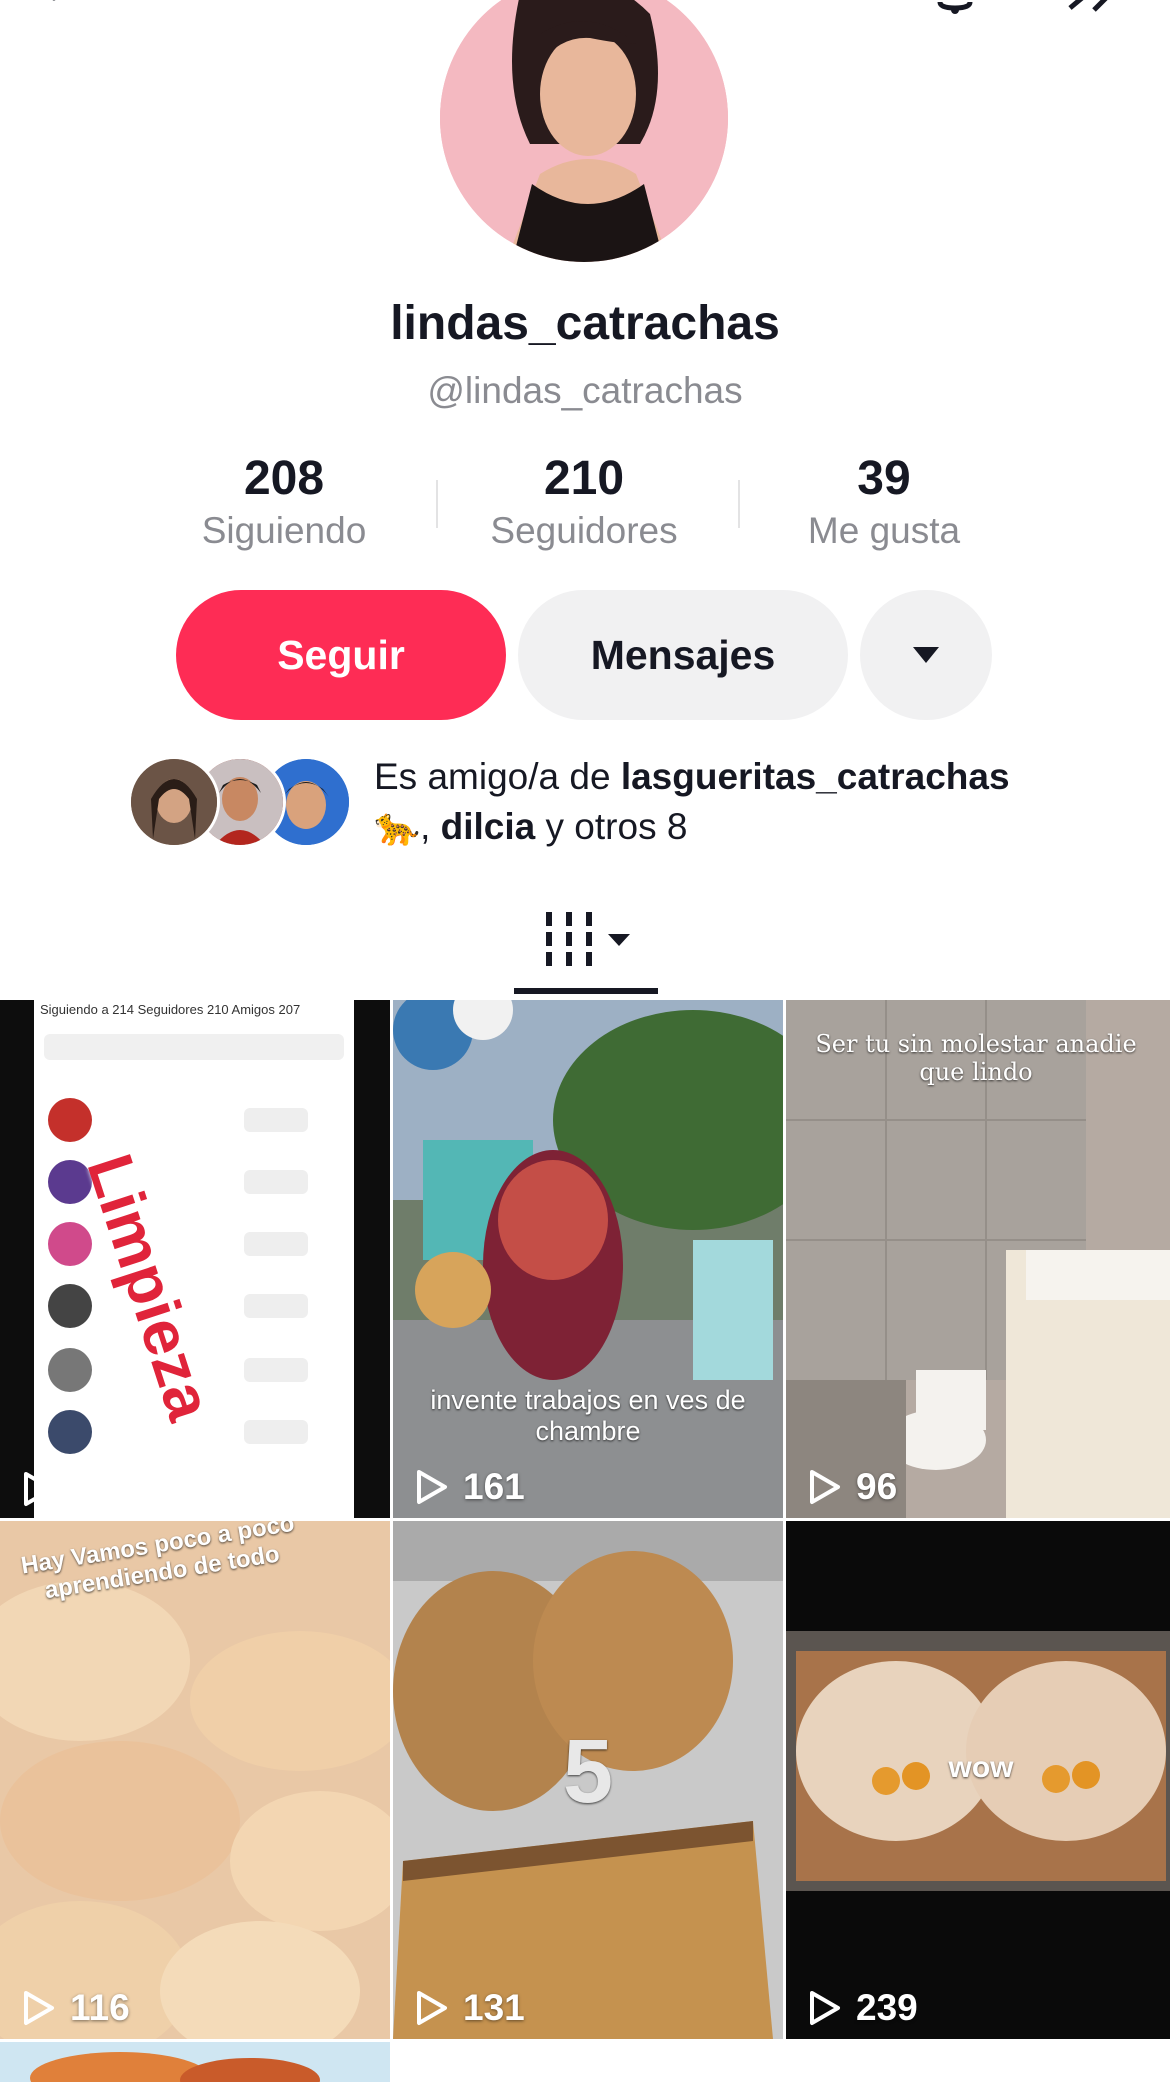 The height and width of the screenshot is (2082, 1170). Describe the element at coordinates (851, 1487) in the screenshot. I see `view-count: 96` at that location.